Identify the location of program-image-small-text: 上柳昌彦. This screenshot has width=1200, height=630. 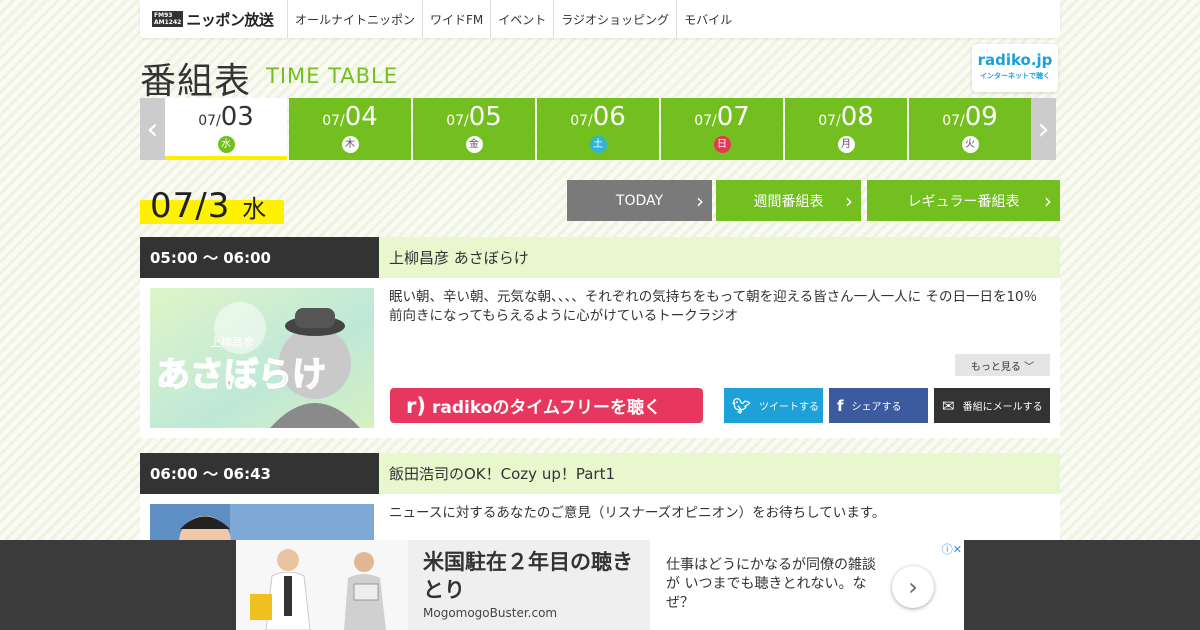
(232, 342).